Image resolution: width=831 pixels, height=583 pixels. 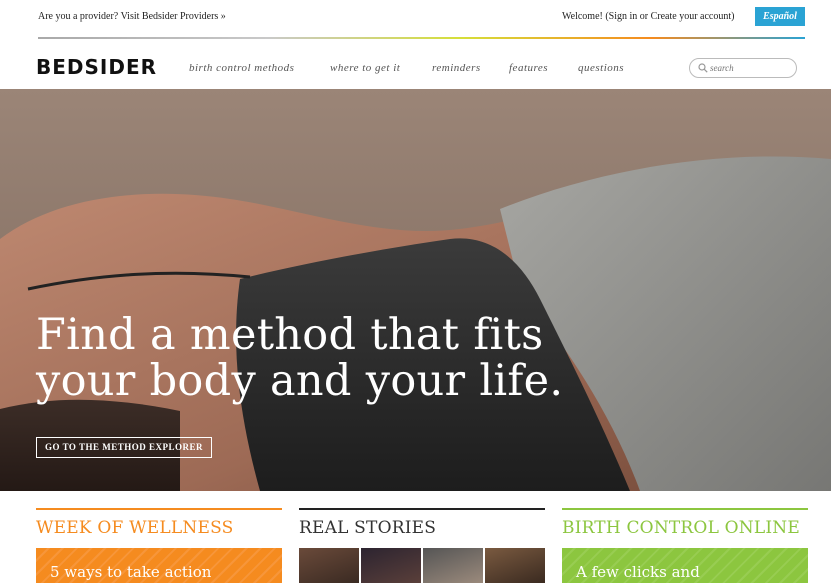 What do you see at coordinates (703, 68) in the screenshot?
I see `search-icon` at bounding box center [703, 68].